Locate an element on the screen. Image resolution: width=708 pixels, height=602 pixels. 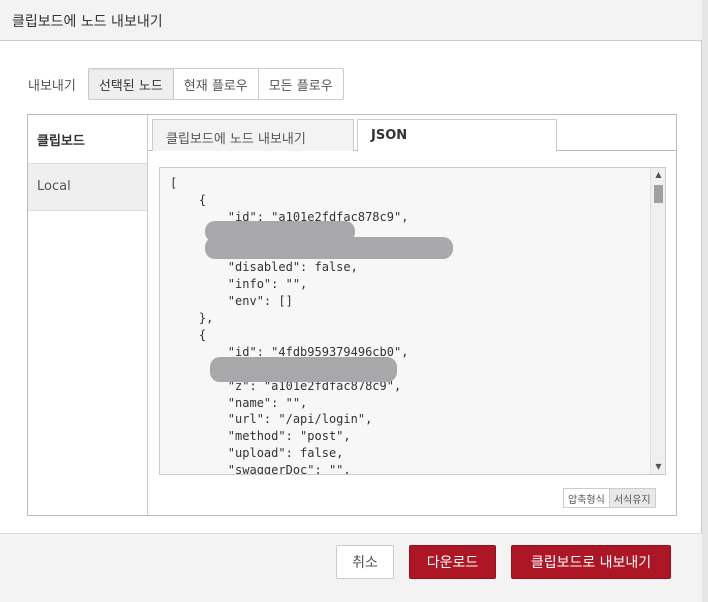
scroll-thumb is located at coordinates (658, 194).